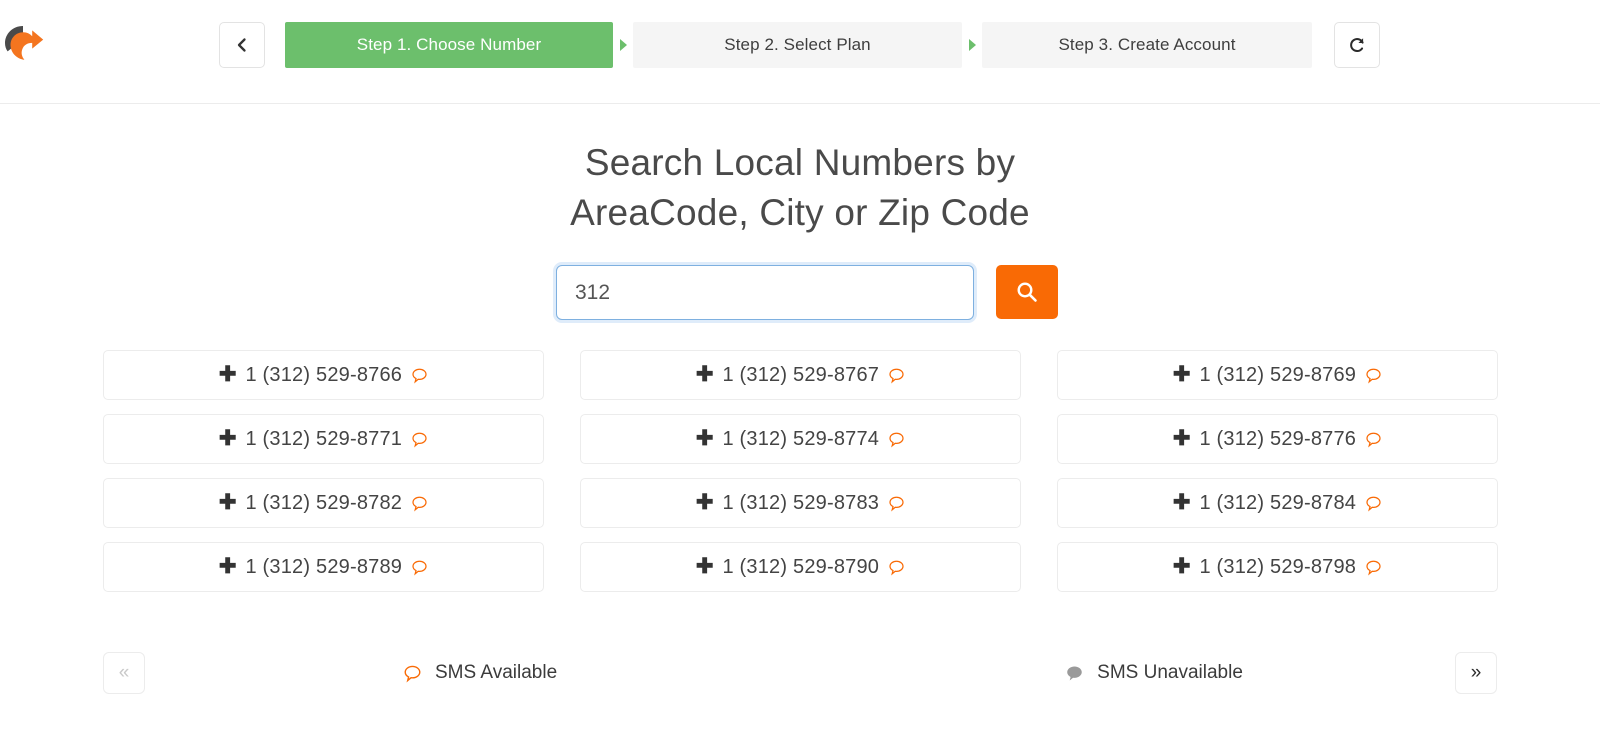  I want to click on step-label: Step 3. Create Account, so click(1147, 44).